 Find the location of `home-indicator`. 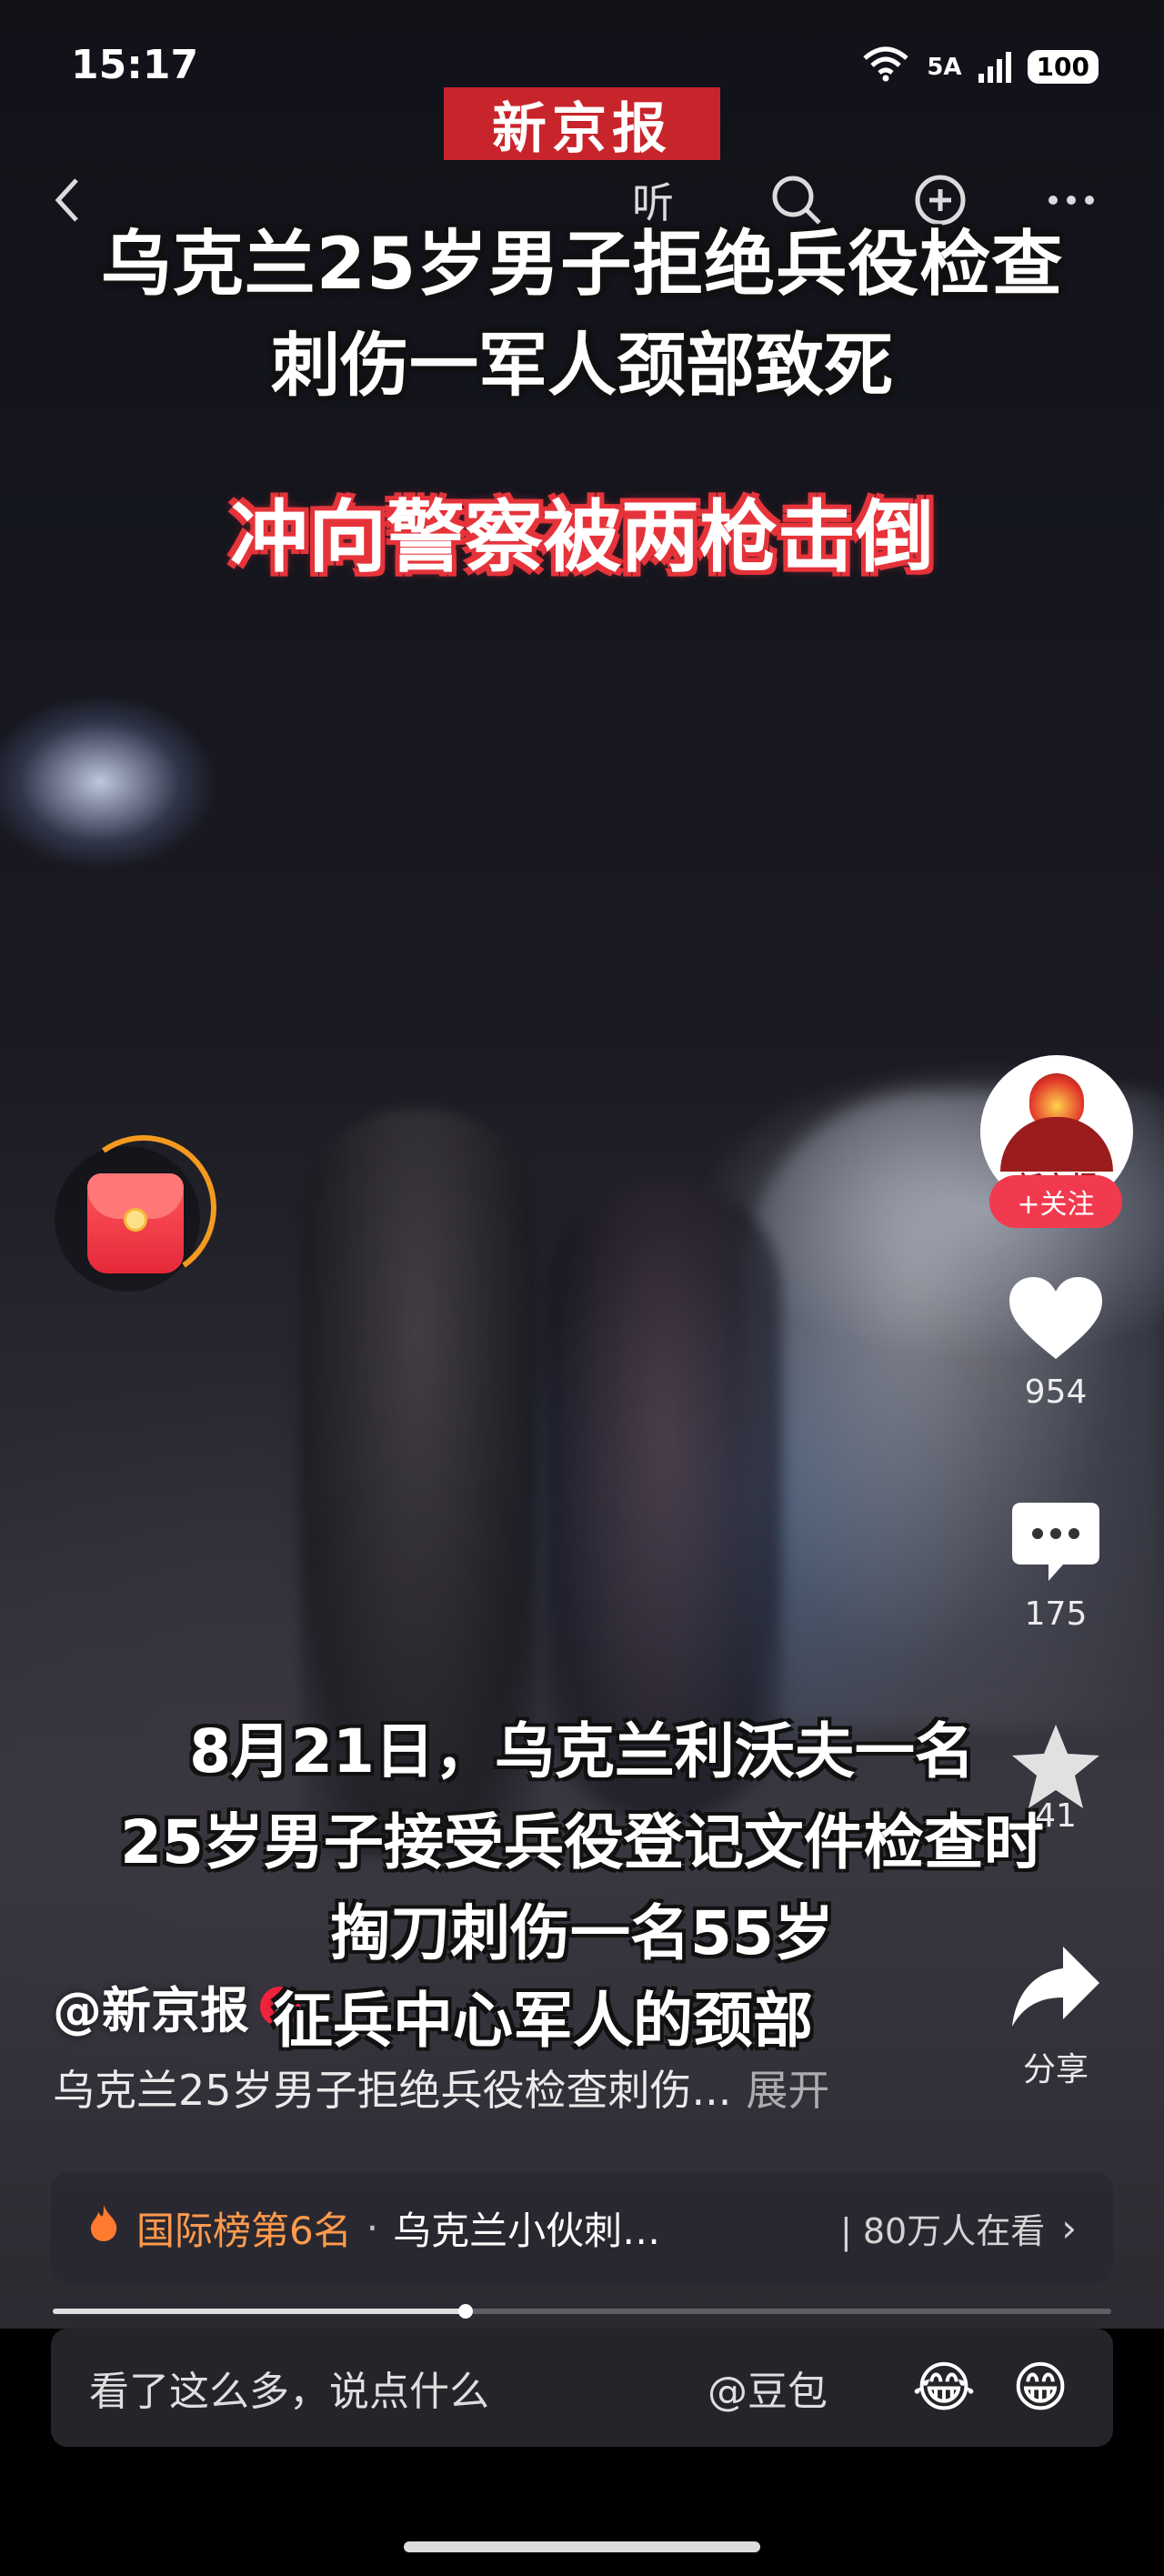

home-indicator is located at coordinates (582, 2546).